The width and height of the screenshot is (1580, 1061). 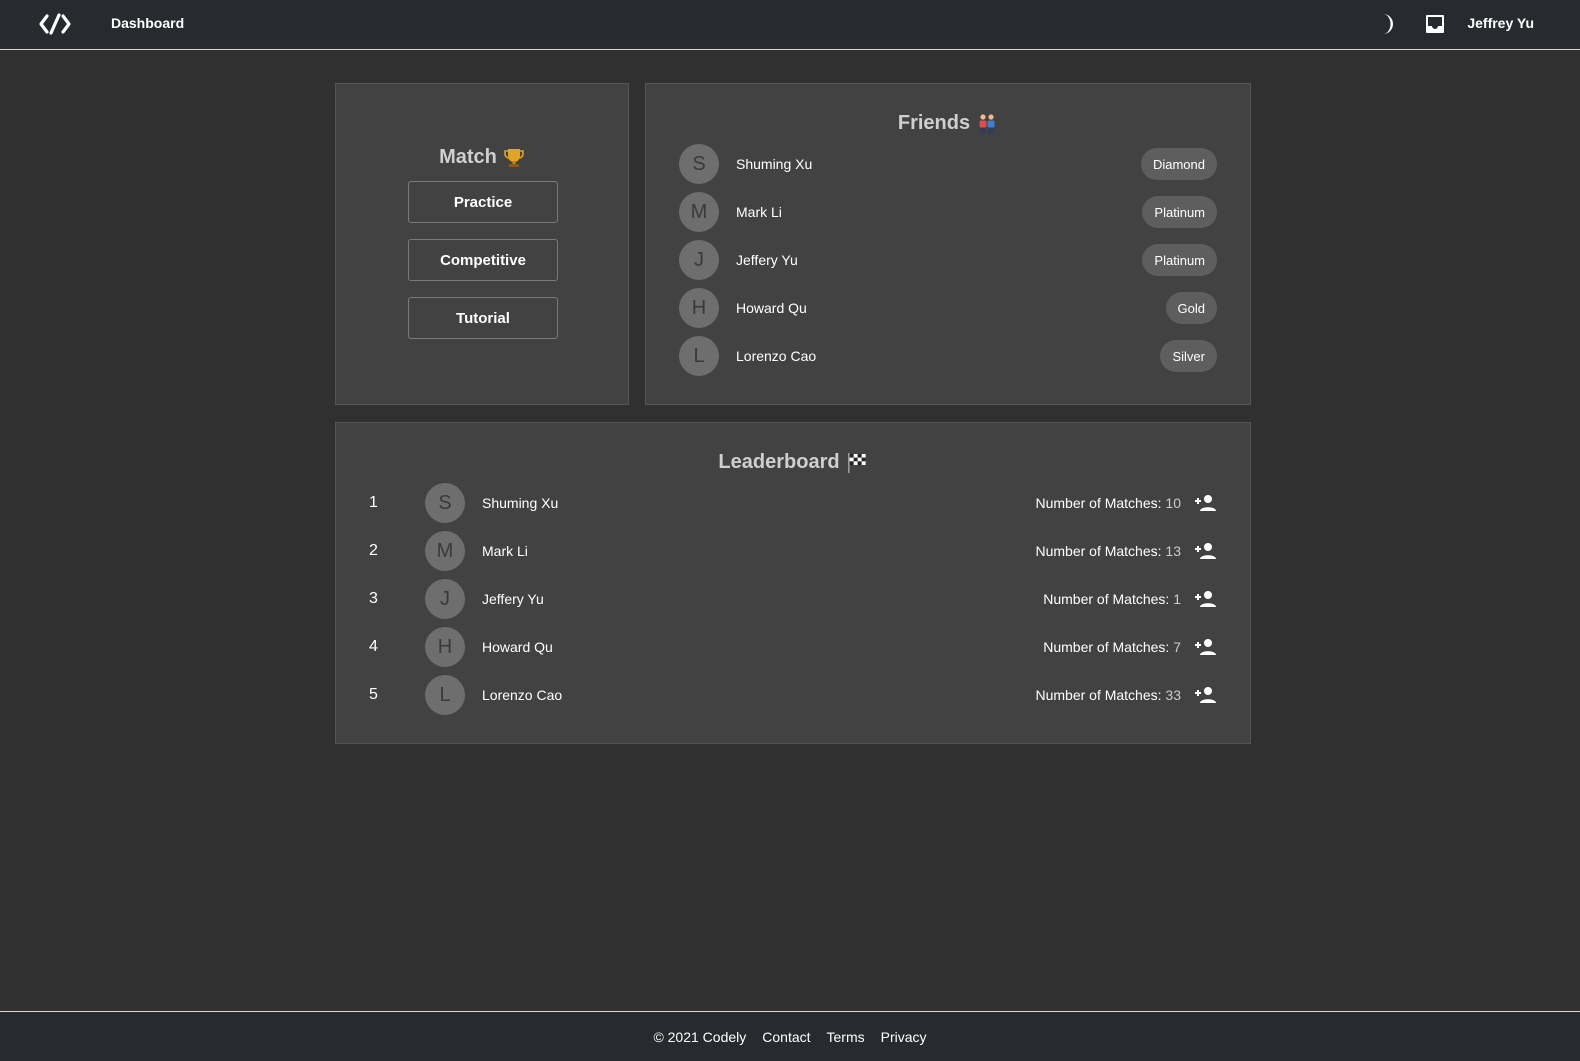 I want to click on terms-link: Terms, so click(x=846, y=1037).